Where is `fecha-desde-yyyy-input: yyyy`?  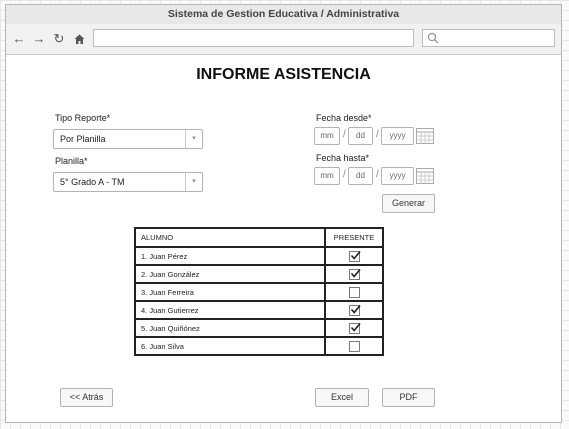 fecha-desde-yyyy-input: yyyy is located at coordinates (397, 136).